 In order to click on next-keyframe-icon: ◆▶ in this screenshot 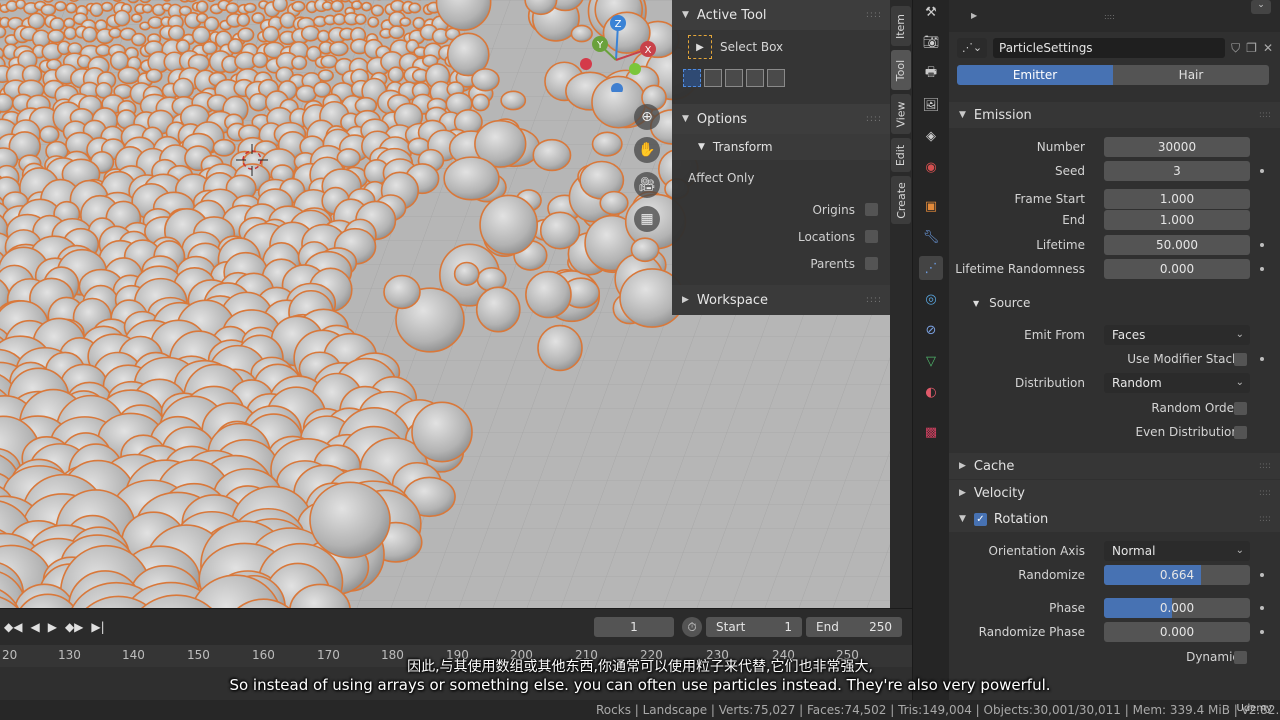, I will do `click(74, 627)`.